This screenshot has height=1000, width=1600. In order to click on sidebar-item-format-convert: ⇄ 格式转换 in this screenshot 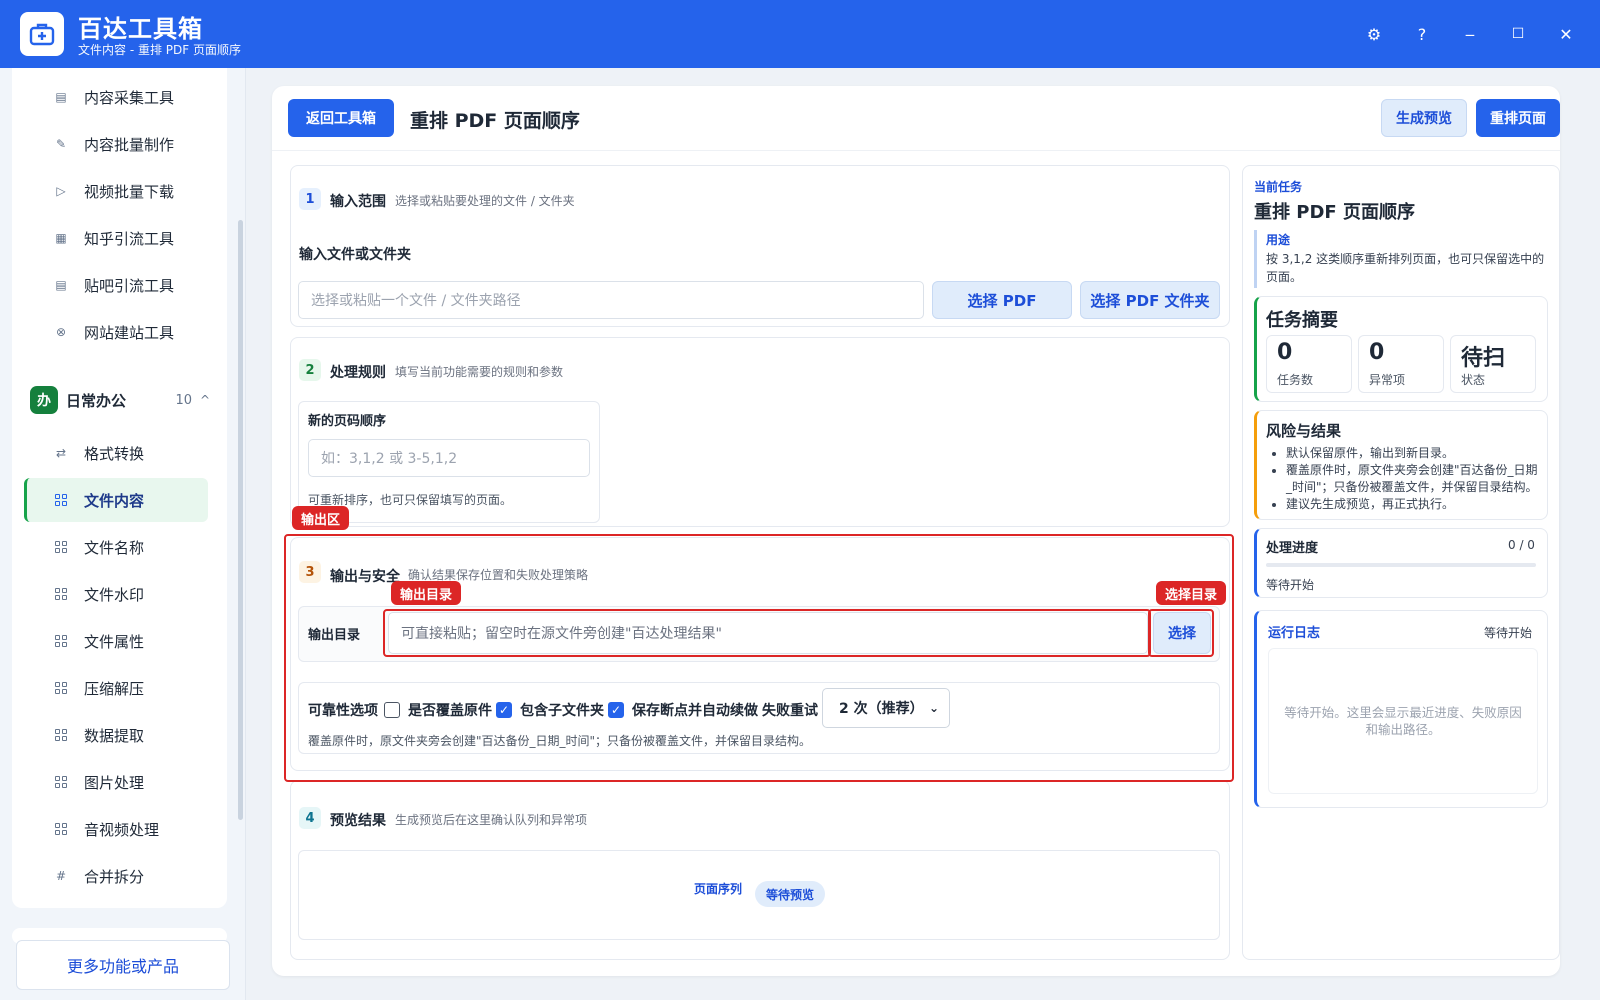, I will do `click(116, 453)`.